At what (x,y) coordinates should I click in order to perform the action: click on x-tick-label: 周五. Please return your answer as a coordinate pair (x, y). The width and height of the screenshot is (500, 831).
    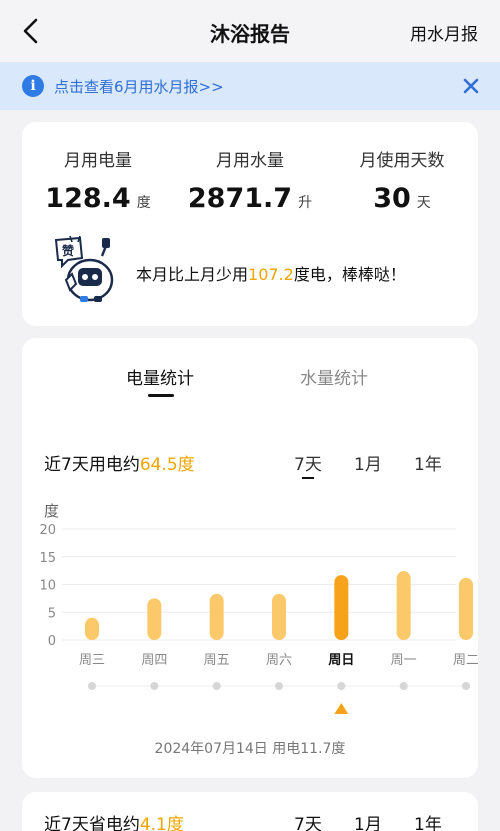
    Looking at the image, I should click on (217, 660).